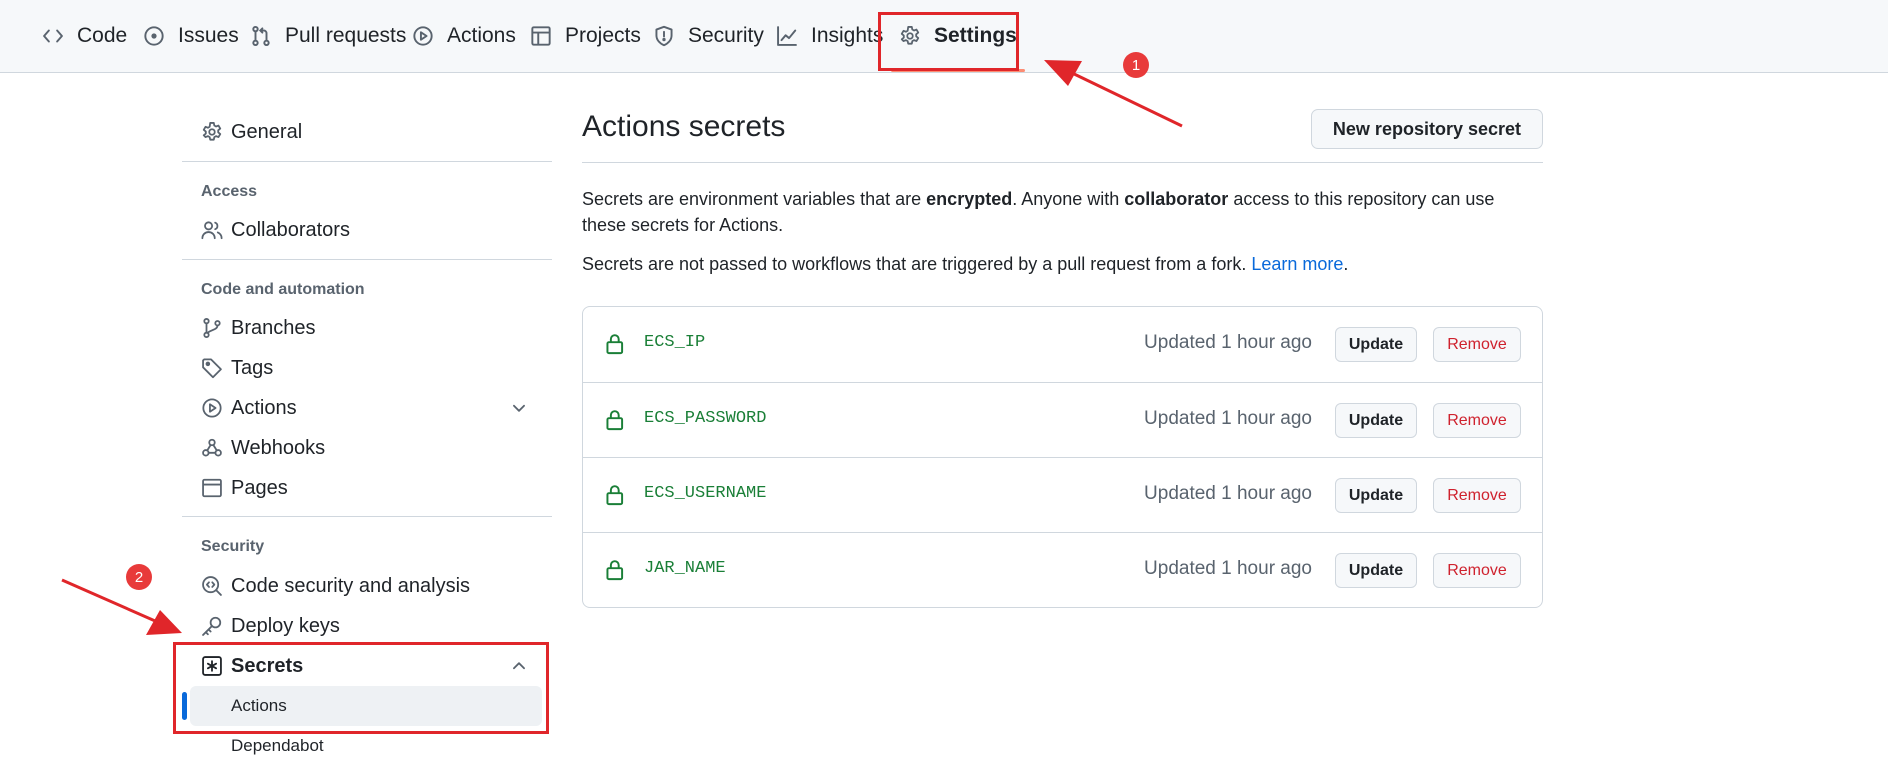 The width and height of the screenshot is (1888, 773). What do you see at coordinates (164, 622) in the screenshot?
I see `arrow-2-head` at bounding box center [164, 622].